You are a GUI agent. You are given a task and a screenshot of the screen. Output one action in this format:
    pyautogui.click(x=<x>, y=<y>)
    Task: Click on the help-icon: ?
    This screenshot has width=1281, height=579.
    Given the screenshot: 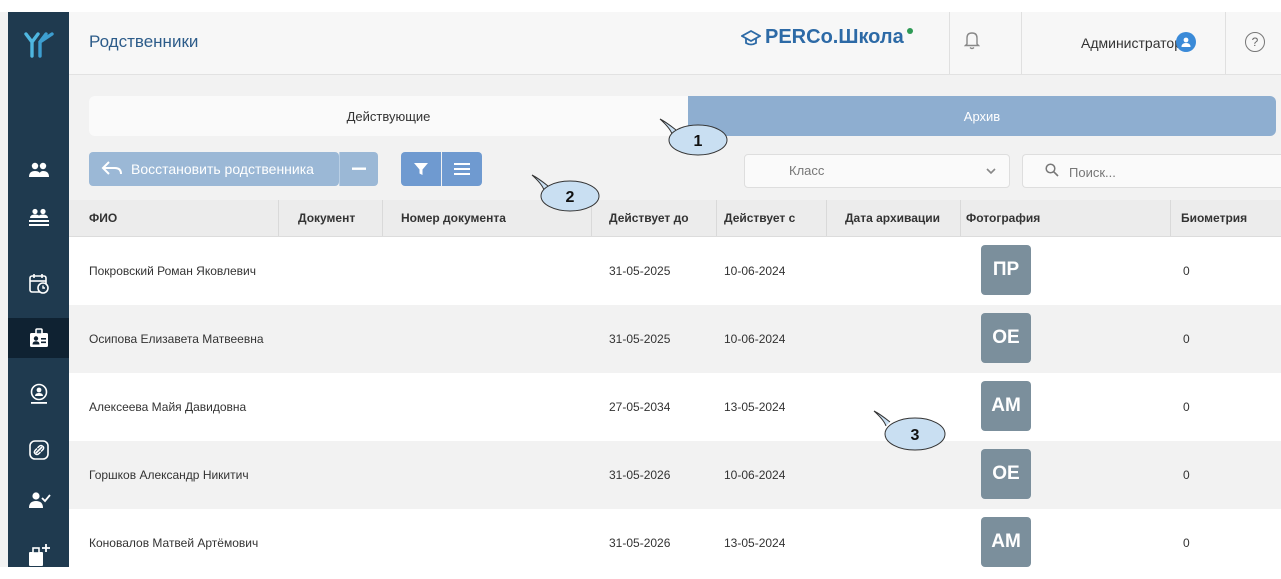 What is the action you would take?
    pyautogui.click(x=1255, y=42)
    